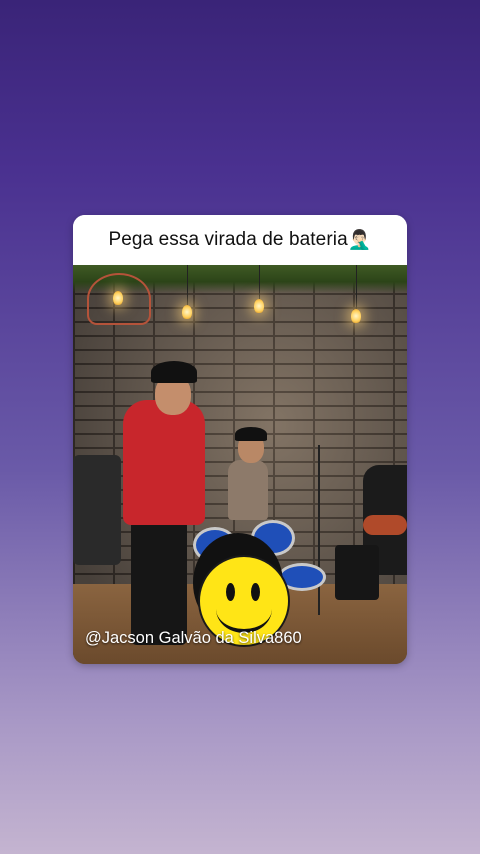 The height and width of the screenshot is (854, 480). Describe the element at coordinates (174, 372) in the screenshot. I see `cap` at that location.